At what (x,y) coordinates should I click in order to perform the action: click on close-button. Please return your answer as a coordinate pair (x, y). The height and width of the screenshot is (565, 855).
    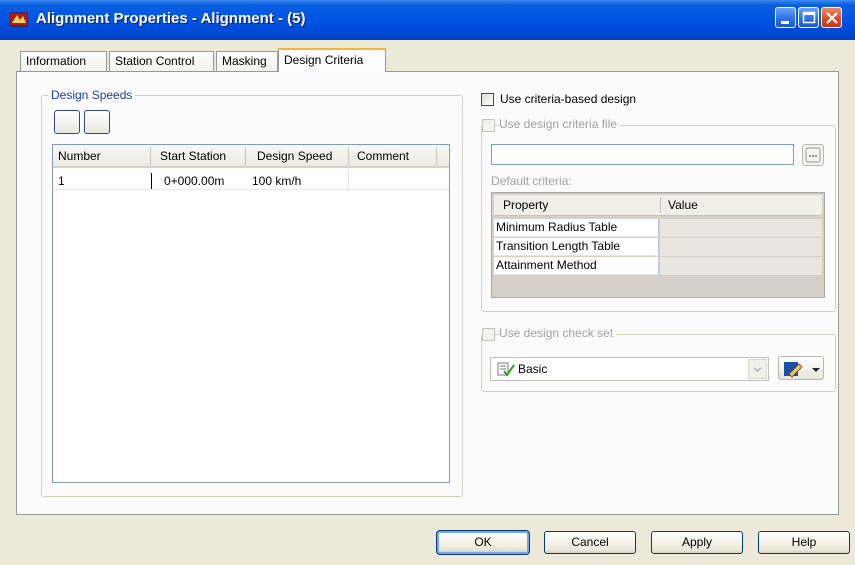
    Looking at the image, I should click on (831, 17).